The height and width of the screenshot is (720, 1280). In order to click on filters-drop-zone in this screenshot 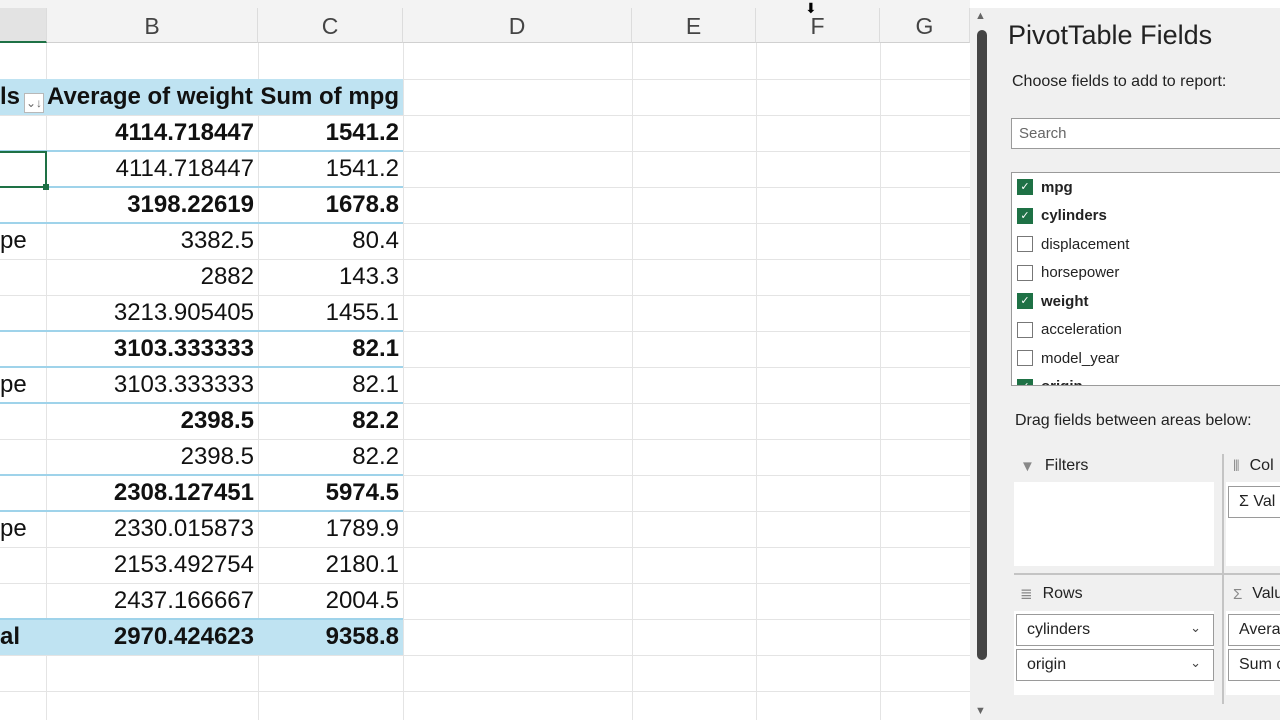, I will do `click(1114, 524)`.